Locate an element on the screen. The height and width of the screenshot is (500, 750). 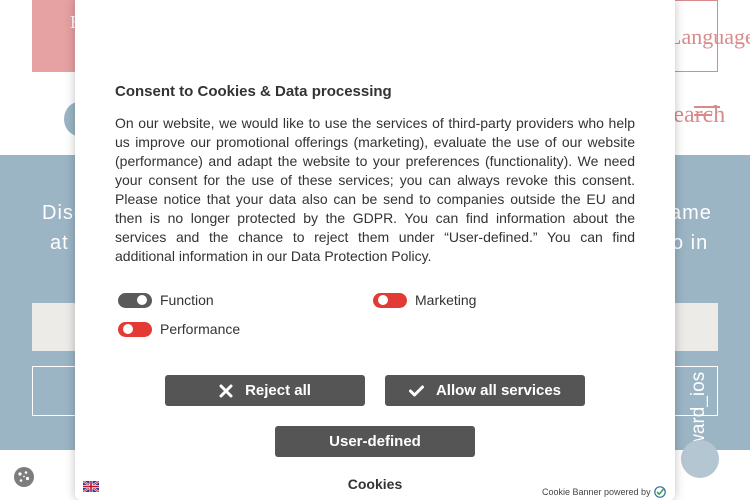
shield-check-icon is located at coordinates (659, 492).